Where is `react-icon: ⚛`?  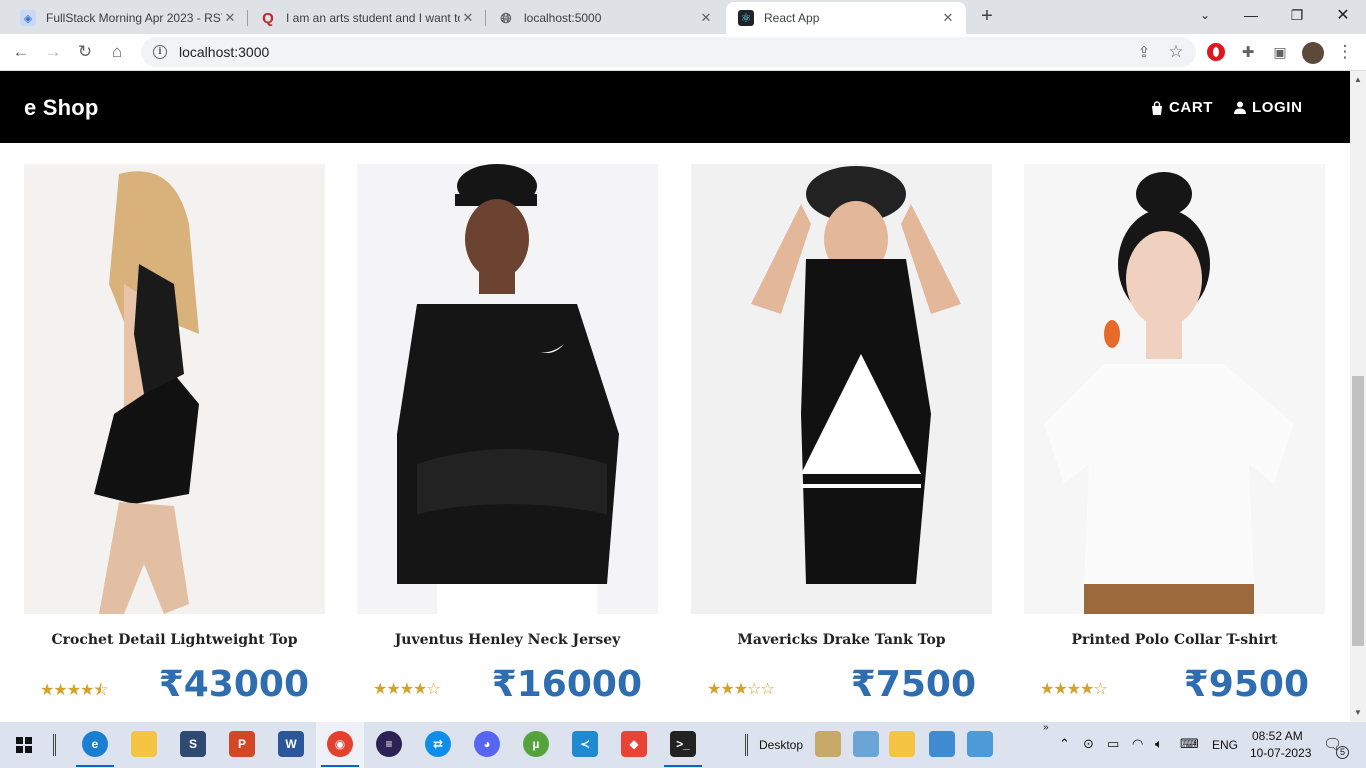
react-icon: ⚛ is located at coordinates (746, 18).